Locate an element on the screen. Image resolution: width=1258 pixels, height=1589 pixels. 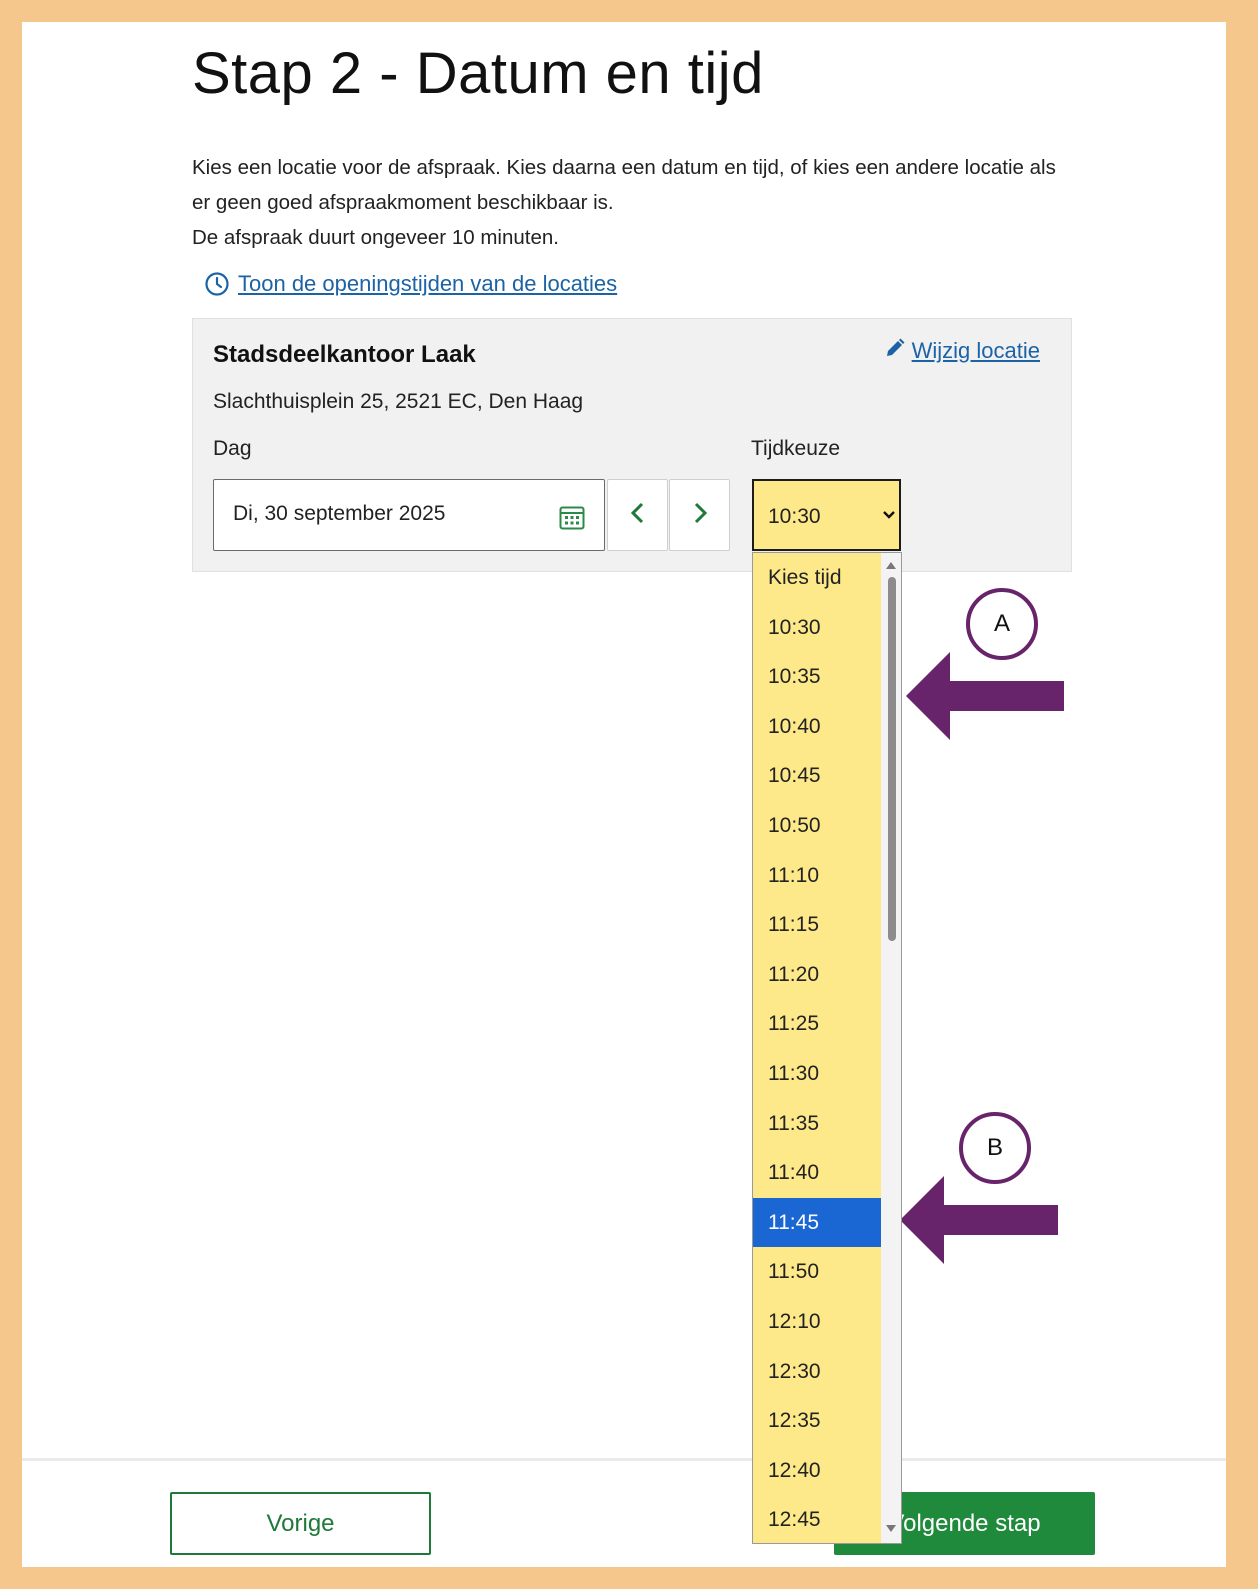
time-option: 10:50 is located at coordinates (817, 826).